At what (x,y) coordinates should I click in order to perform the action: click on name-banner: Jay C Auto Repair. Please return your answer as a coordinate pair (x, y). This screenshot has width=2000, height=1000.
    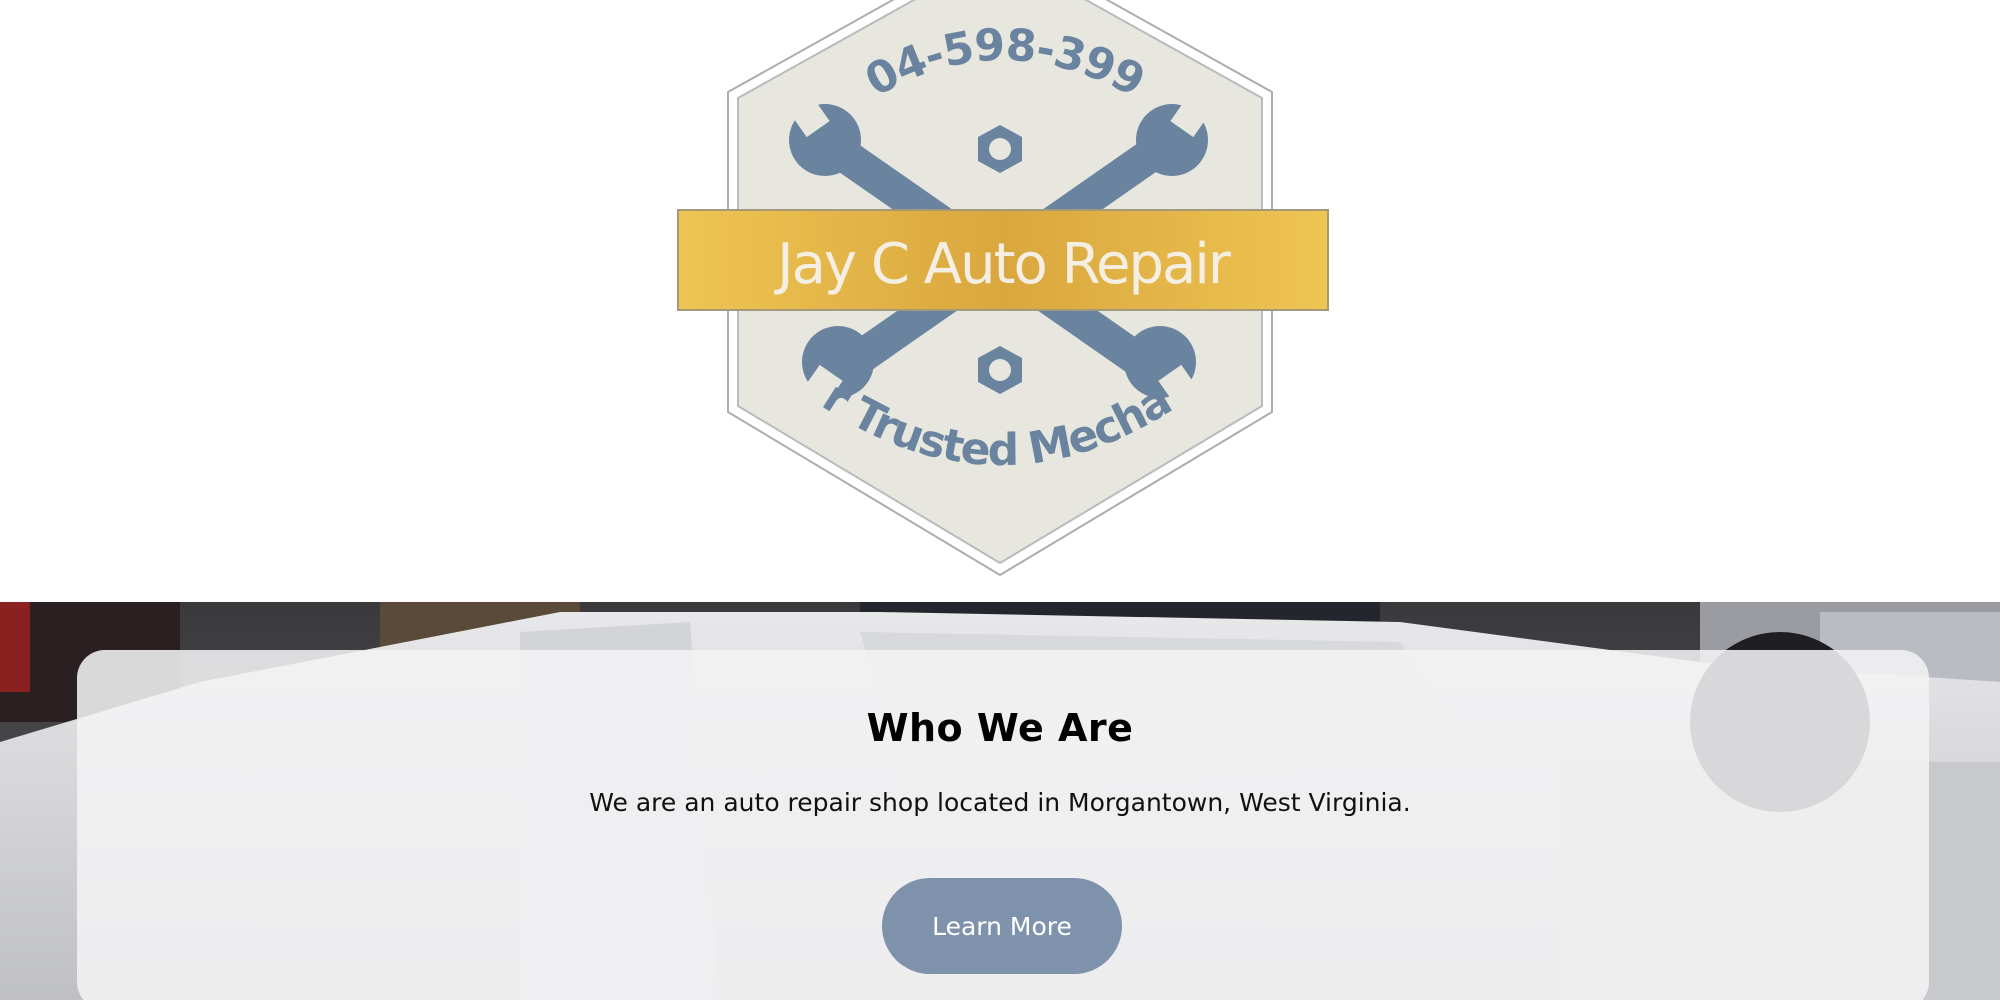
    Looking at the image, I should click on (1003, 260).